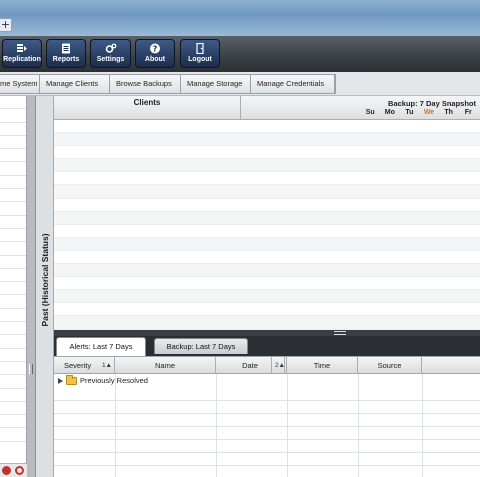 The width and height of the screenshot is (480, 477). I want to click on tab-alerts-last-7-days: Alerts: Last 7 Days, so click(101, 346).